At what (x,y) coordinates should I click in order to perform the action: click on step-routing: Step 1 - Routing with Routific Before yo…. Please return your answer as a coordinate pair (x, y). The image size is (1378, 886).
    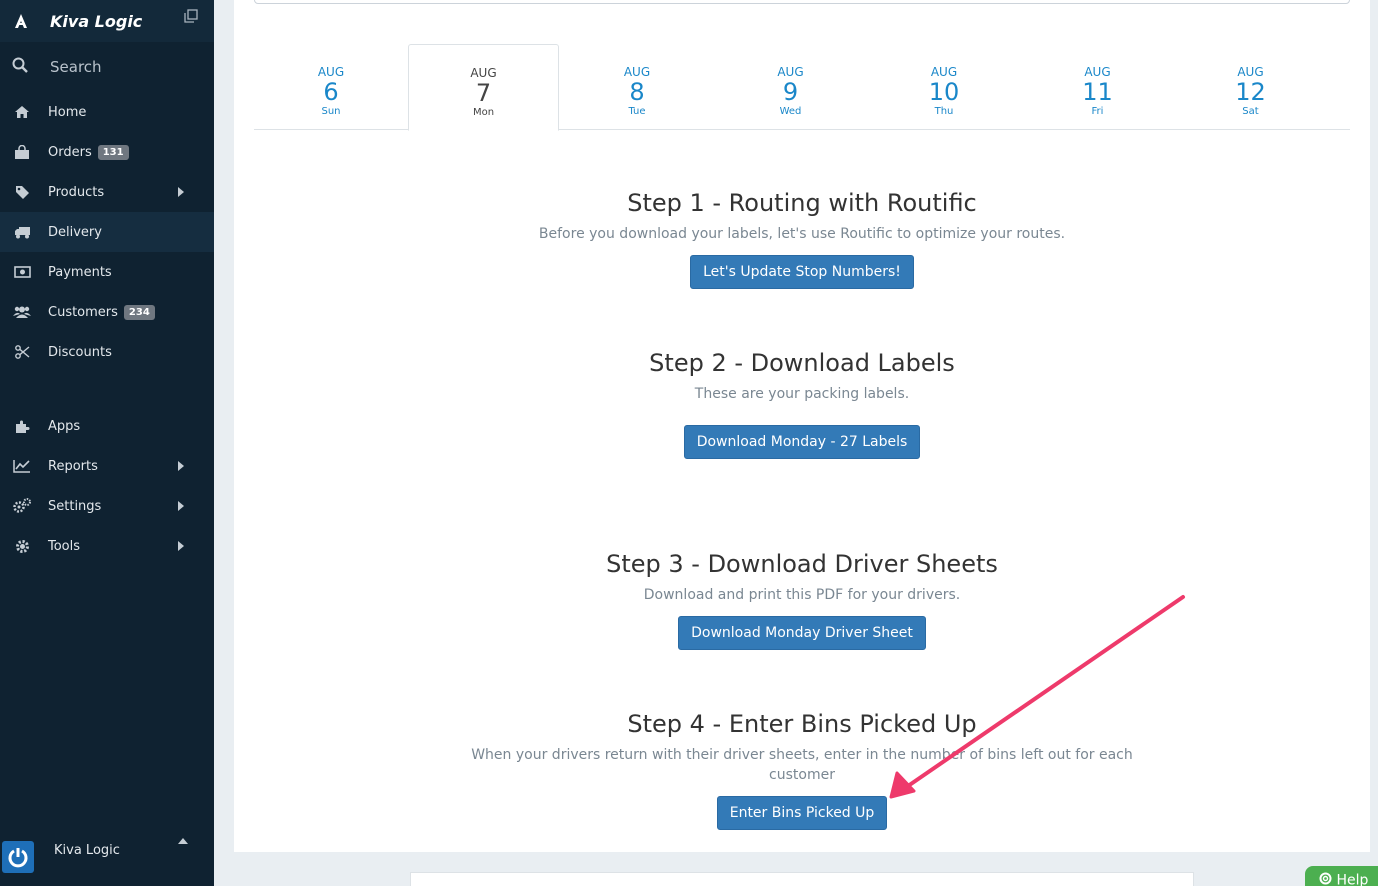
    Looking at the image, I should click on (802, 238).